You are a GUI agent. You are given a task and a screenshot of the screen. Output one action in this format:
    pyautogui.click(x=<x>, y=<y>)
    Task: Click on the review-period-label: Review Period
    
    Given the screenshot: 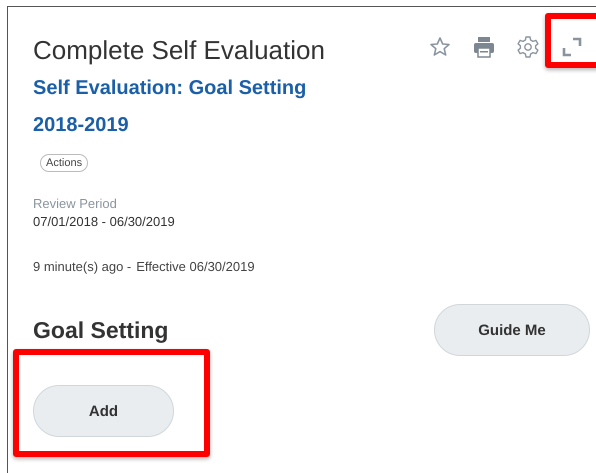 What is the action you would take?
    pyautogui.click(x=75, y=203)
    